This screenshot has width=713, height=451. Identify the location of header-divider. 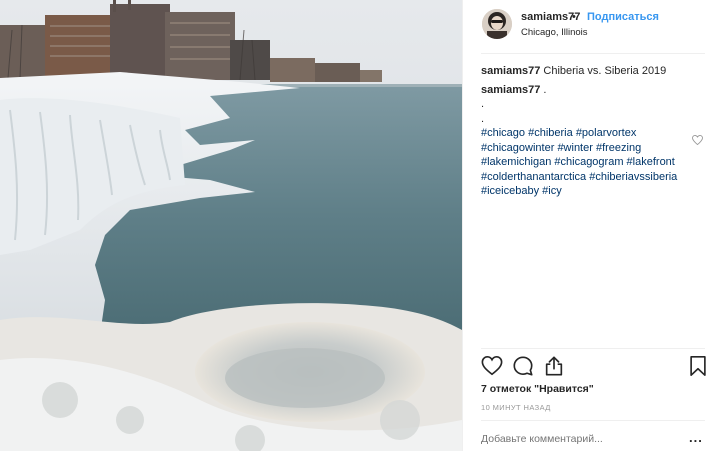
(593, 53).